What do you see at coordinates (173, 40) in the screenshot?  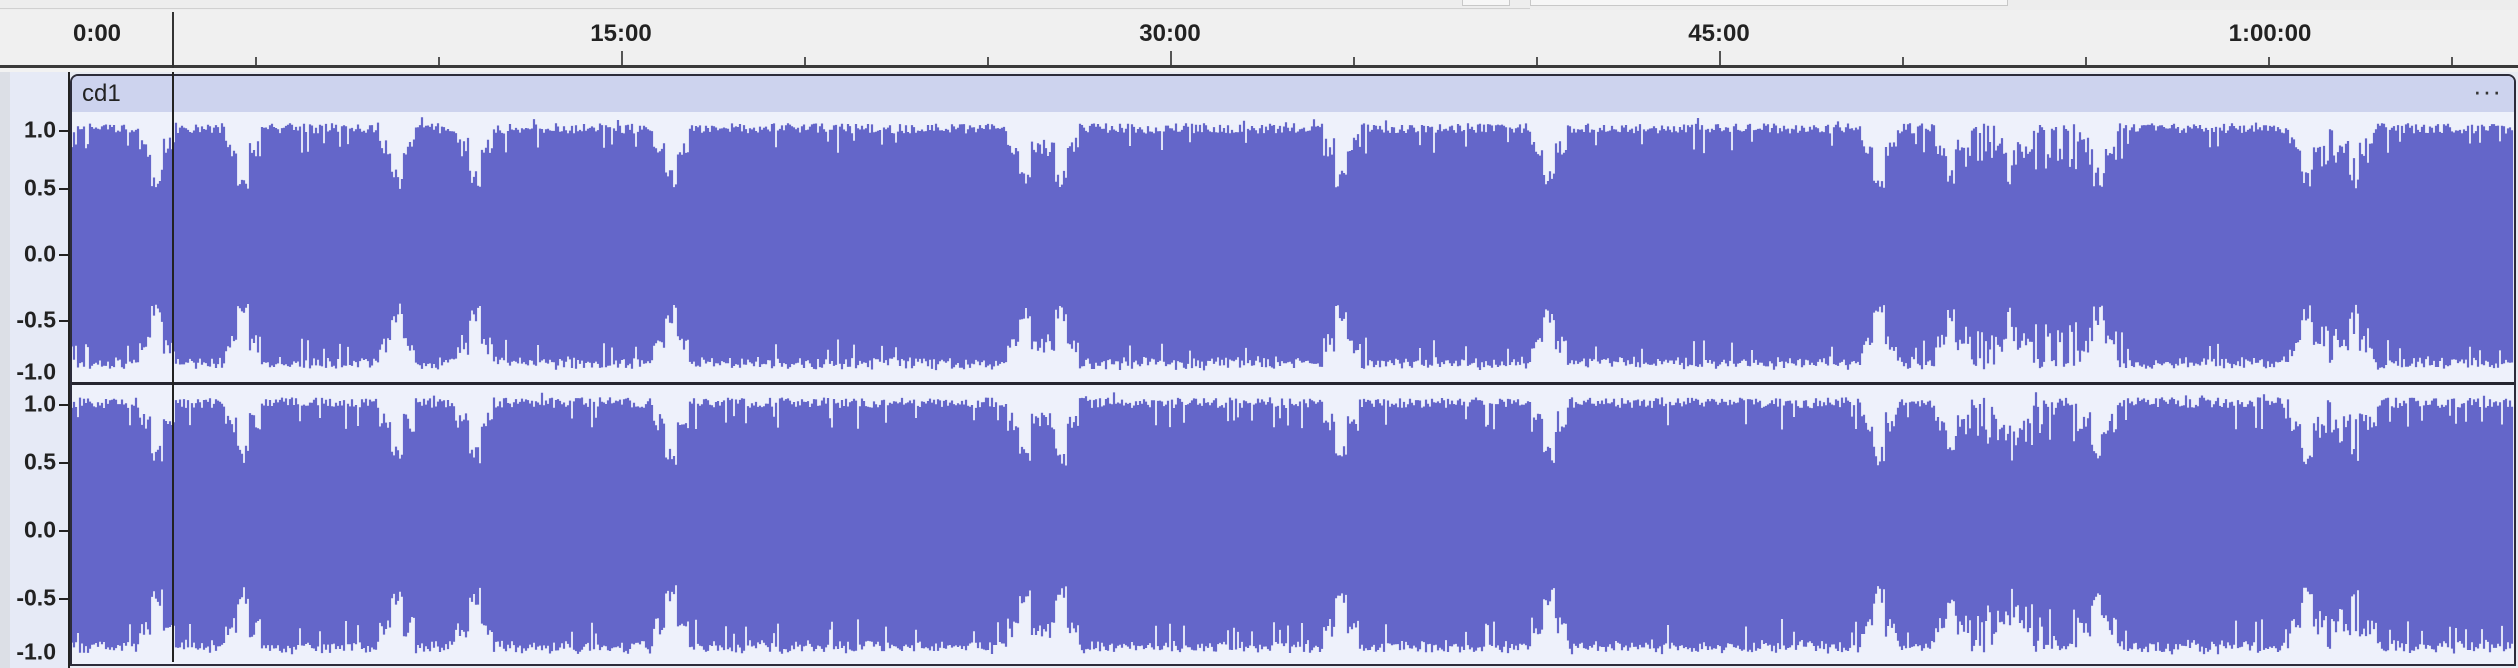 I see `ruler-start-marker` at bounding box center [173, 40].